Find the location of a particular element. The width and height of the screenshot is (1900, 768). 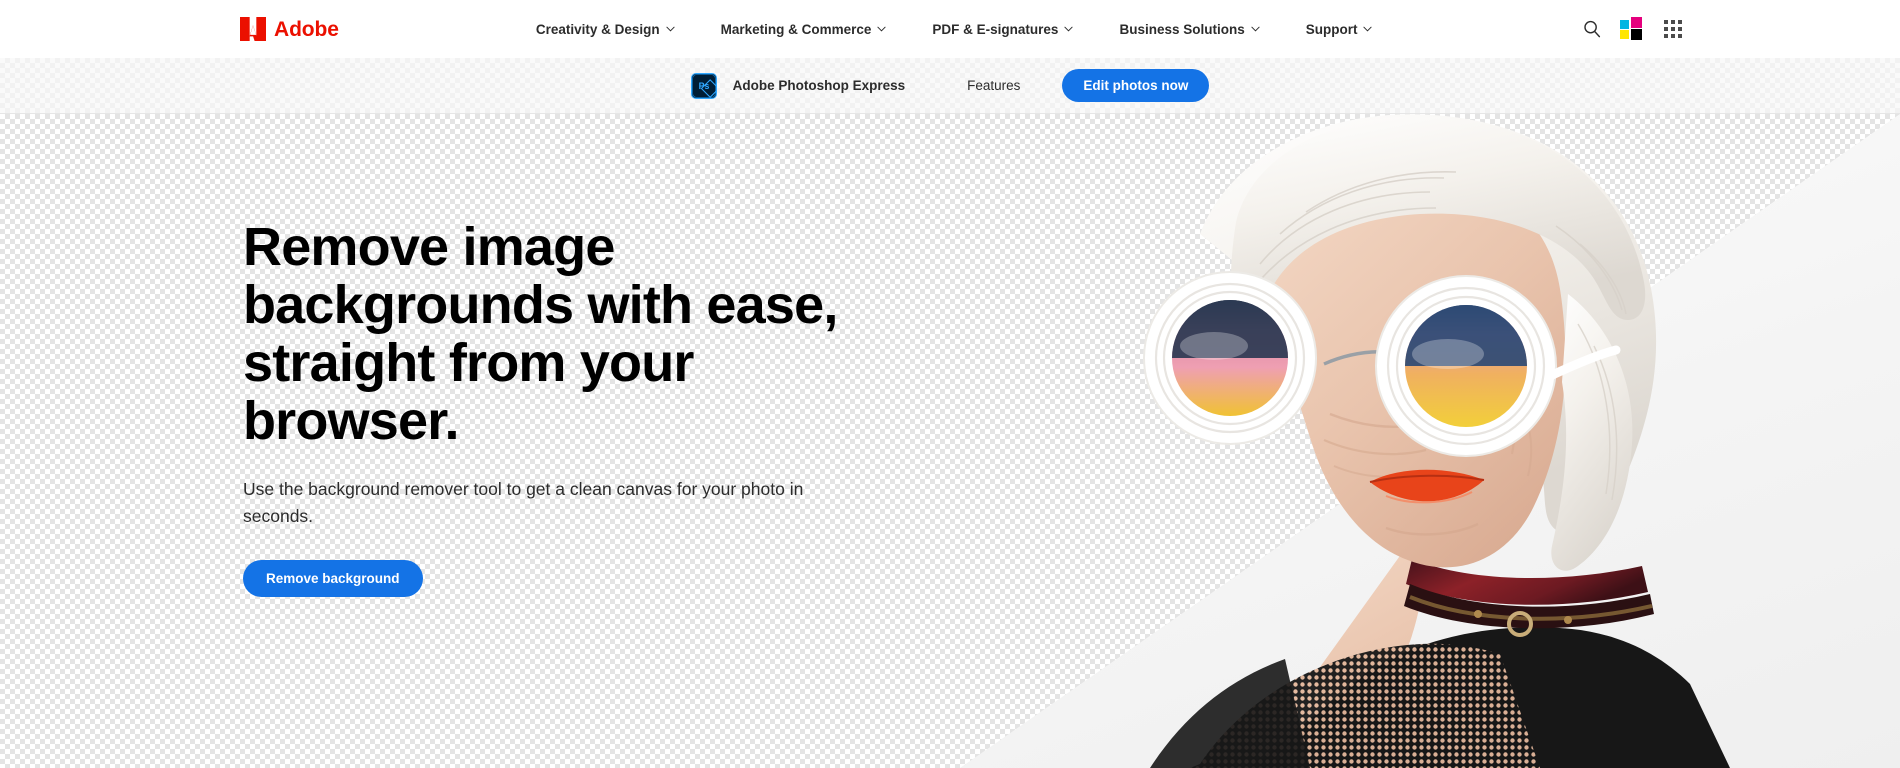

nav-item-creativity-design: Creativity & Design is located at coordinates (605, 29).